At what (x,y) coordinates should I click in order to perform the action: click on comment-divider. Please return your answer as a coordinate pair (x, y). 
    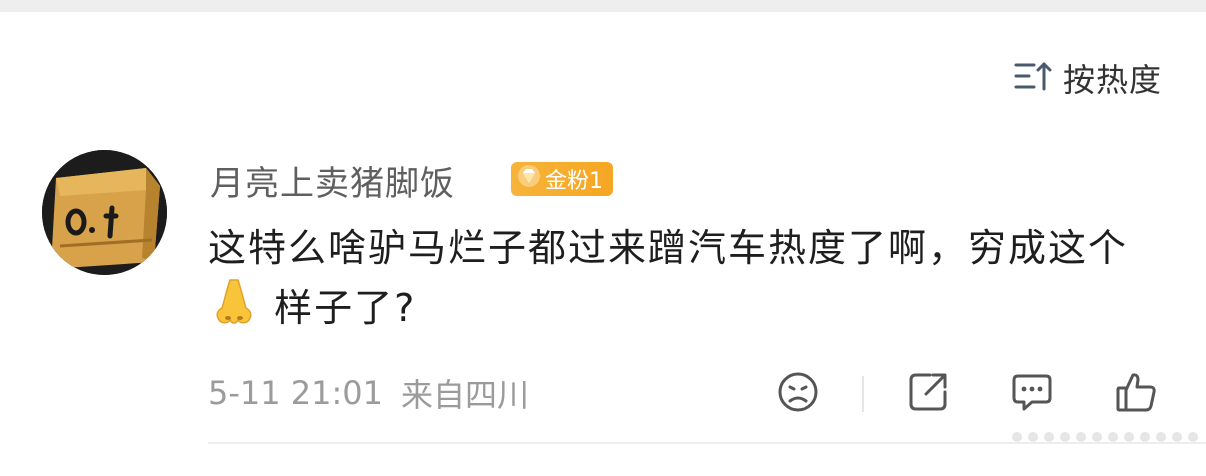
    Looking at the image, I should click on (707, 443).